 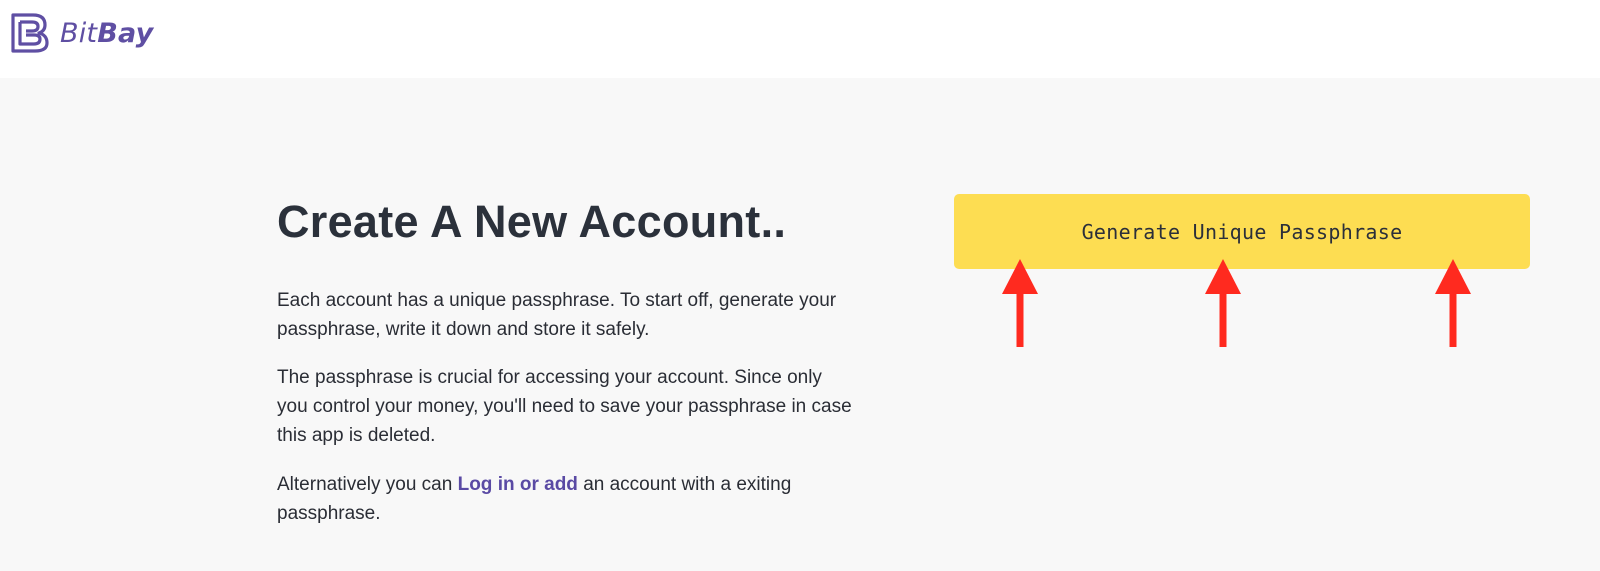 I want to click on page-title: Create A New Account.., so click(x=532, y=221).